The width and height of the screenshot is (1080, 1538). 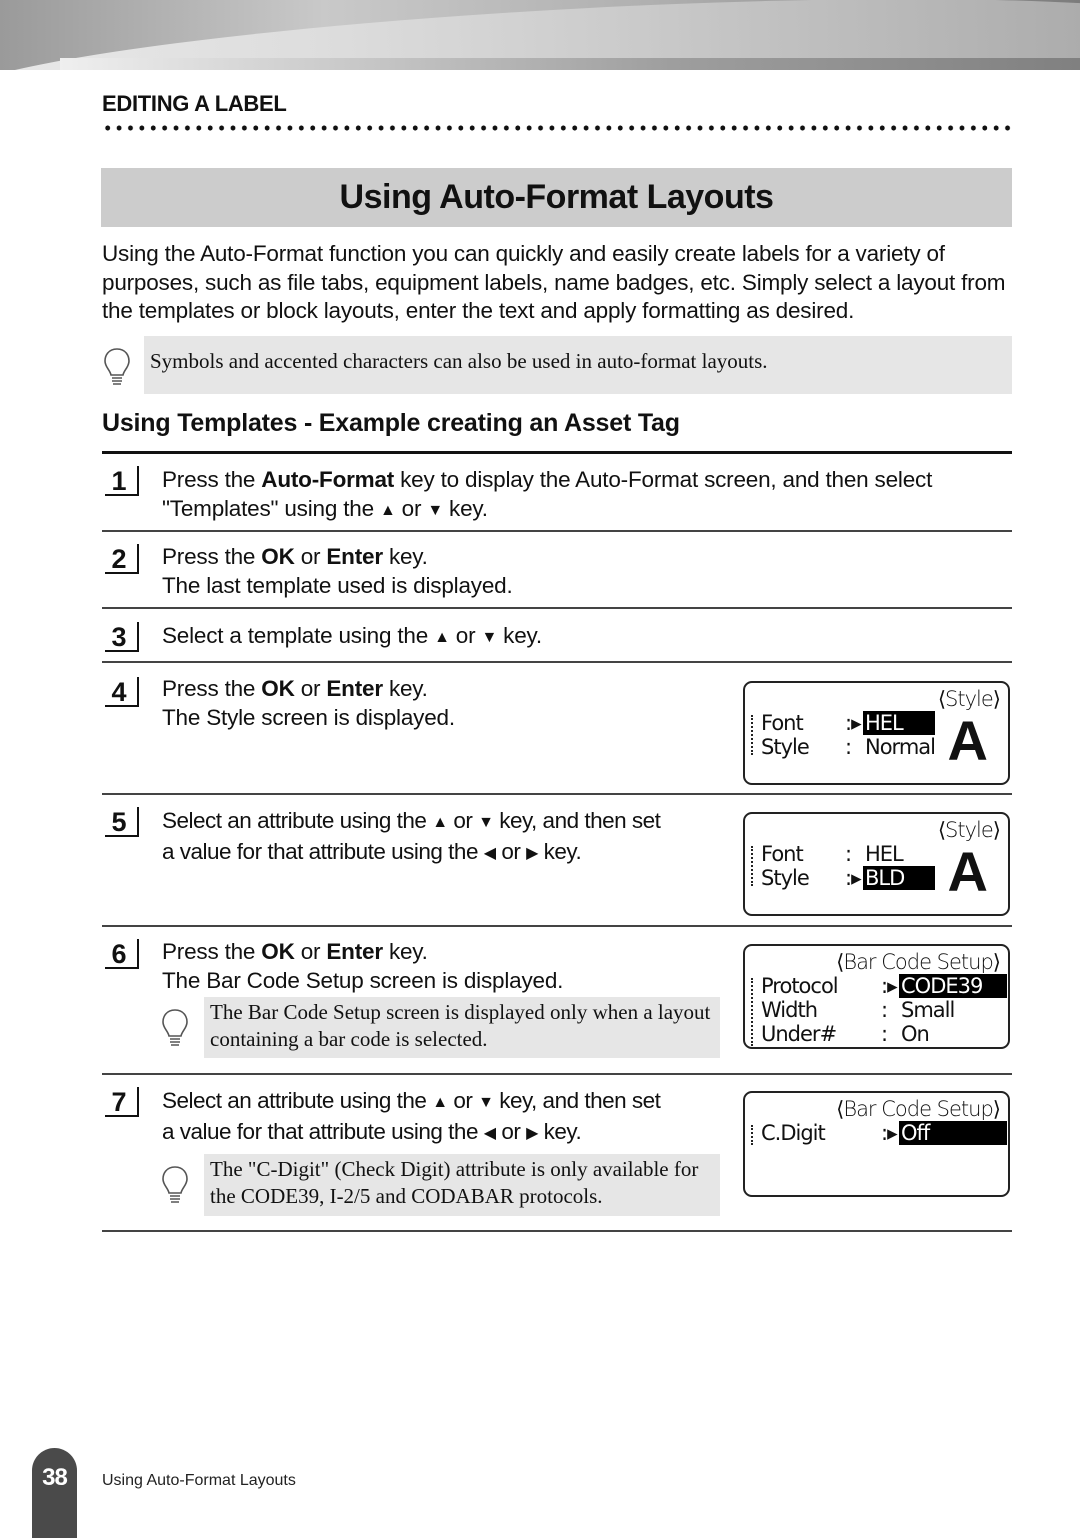 What do you see at coordinates (557, 452) in the screenshot?
I see `heading-rule` at bounding box center [557, 452].